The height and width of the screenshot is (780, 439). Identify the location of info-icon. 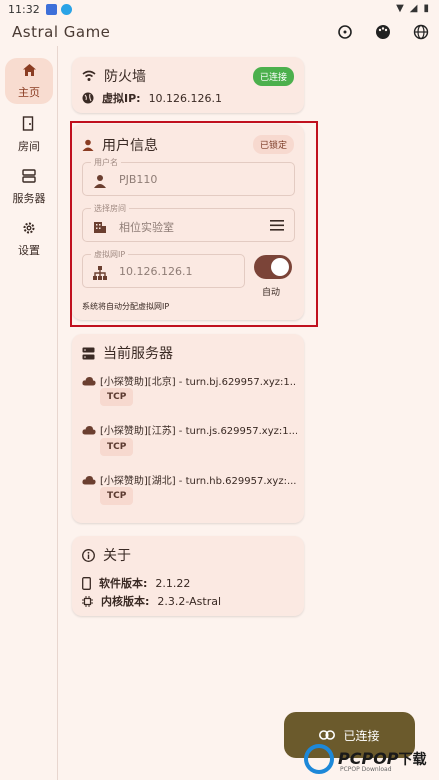
(88, 555).